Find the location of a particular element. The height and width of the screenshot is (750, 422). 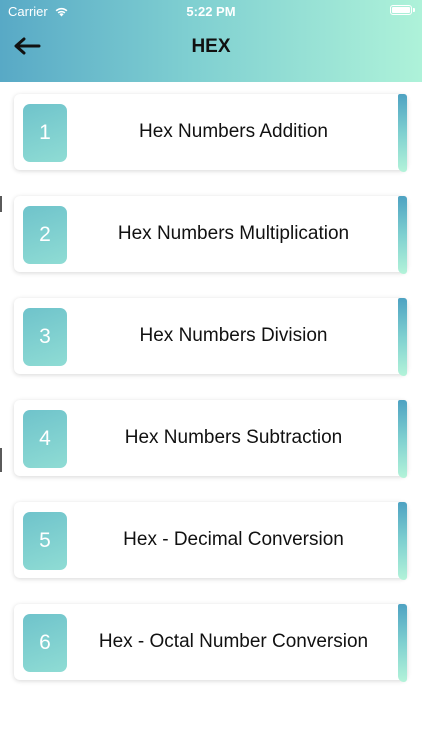

list-item-label: Hex Numbers Multiplication is located at coordinates (233, 233).